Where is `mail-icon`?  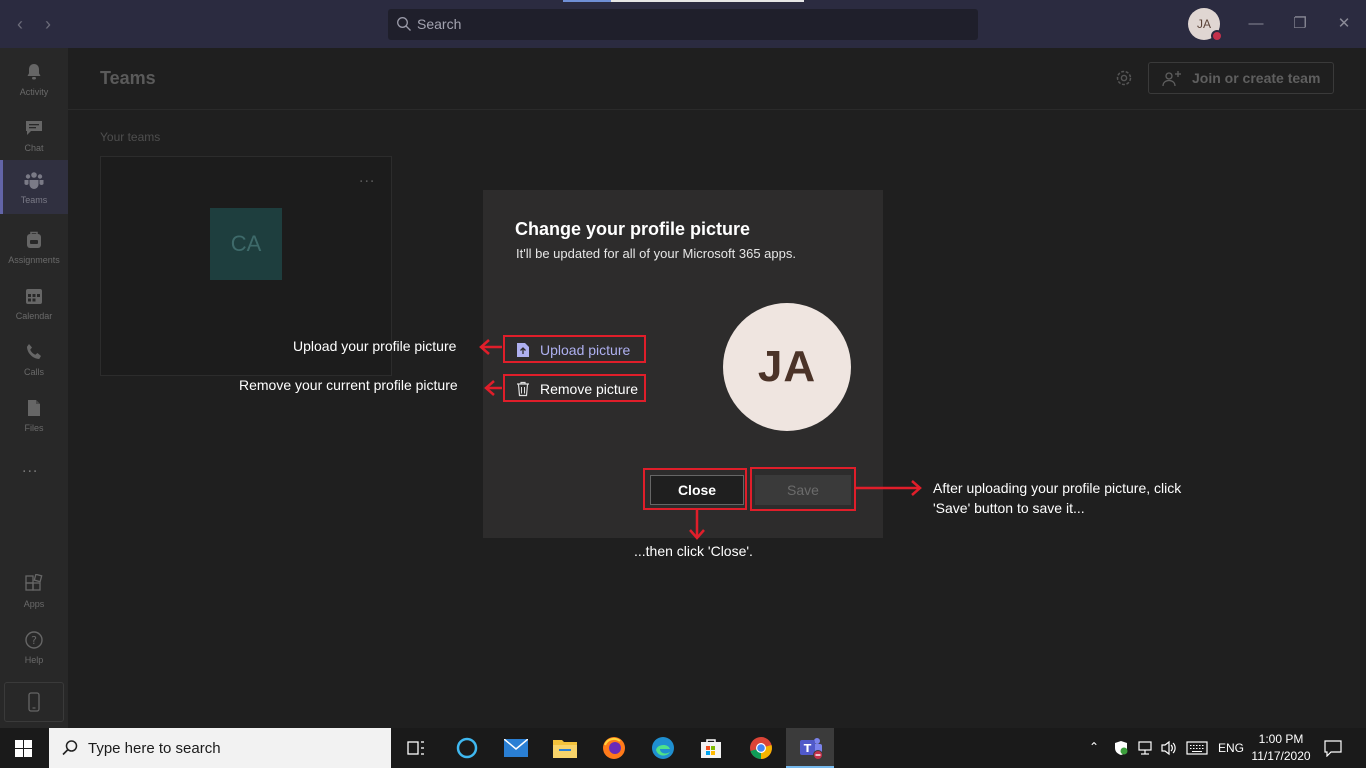 mail-icon is located at coordinates (516, 748).